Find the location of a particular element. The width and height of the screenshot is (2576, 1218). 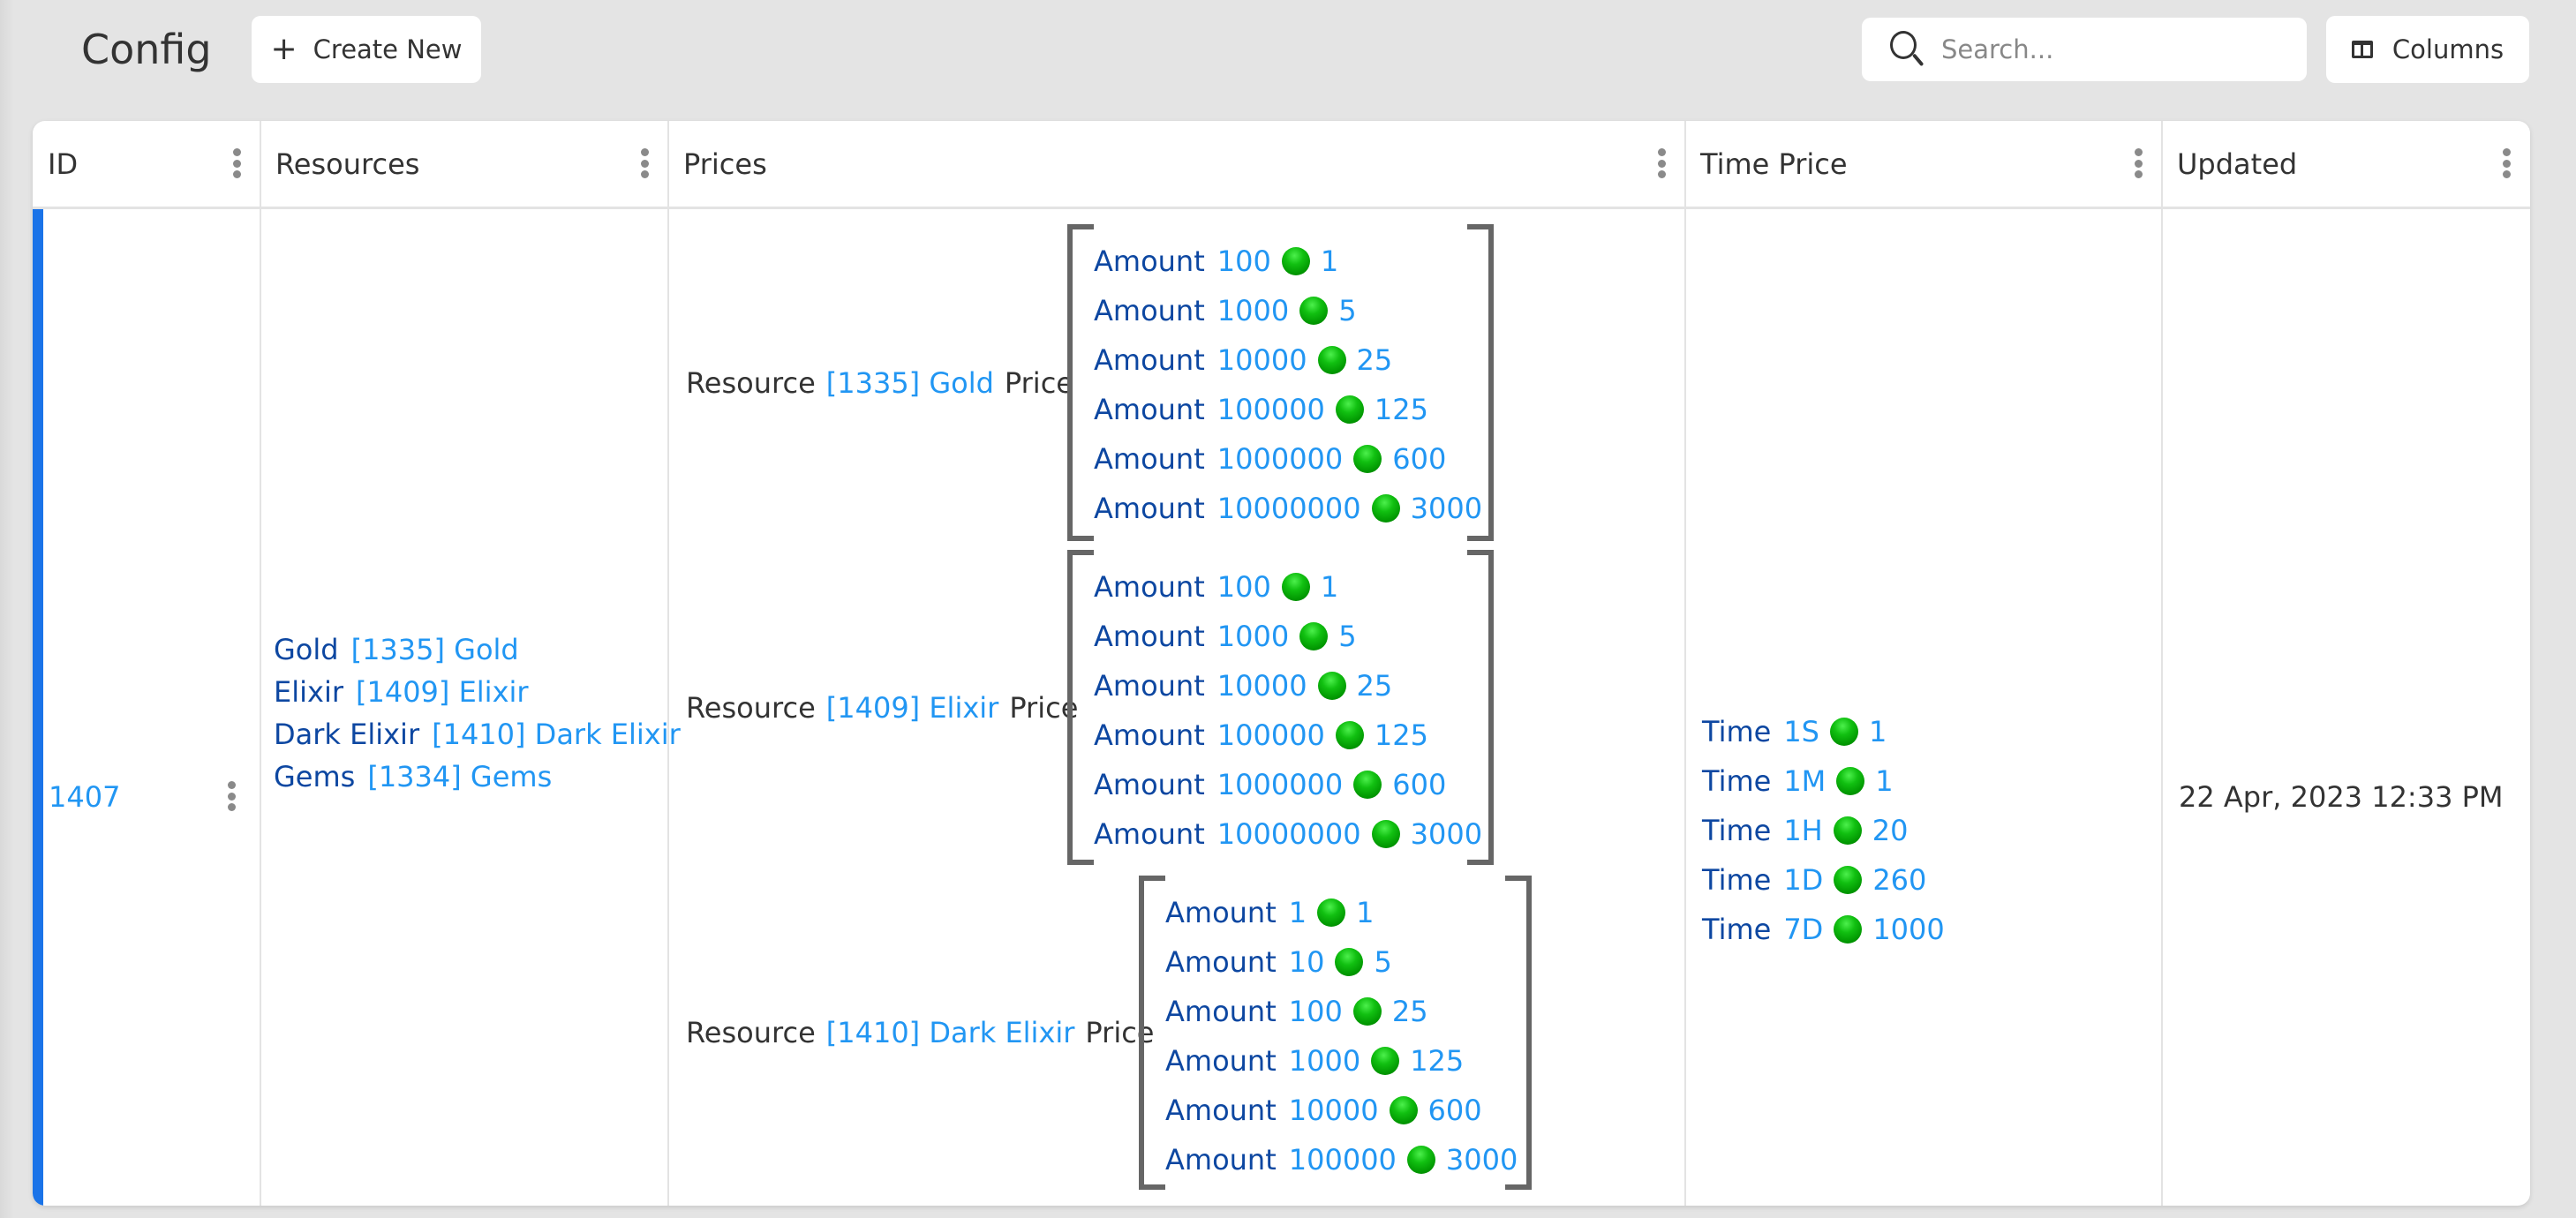

resource-item: Dark Elixir [1410] Dark Elixir is located at coordinates (478, 734).